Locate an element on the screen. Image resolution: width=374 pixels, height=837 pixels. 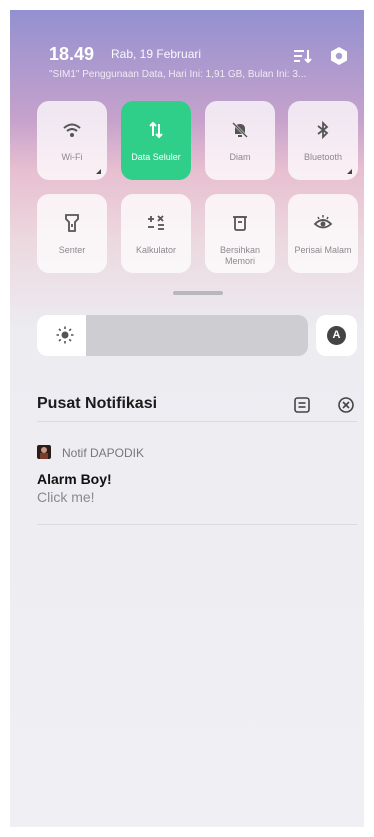
notification-settings-icon is located at coordinates (302, 405).